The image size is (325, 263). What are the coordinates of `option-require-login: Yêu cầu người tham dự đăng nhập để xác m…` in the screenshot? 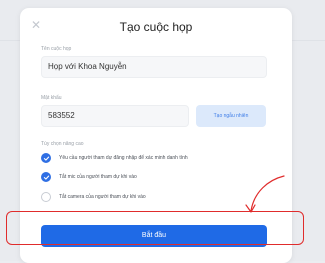 It's located at (114, 158).